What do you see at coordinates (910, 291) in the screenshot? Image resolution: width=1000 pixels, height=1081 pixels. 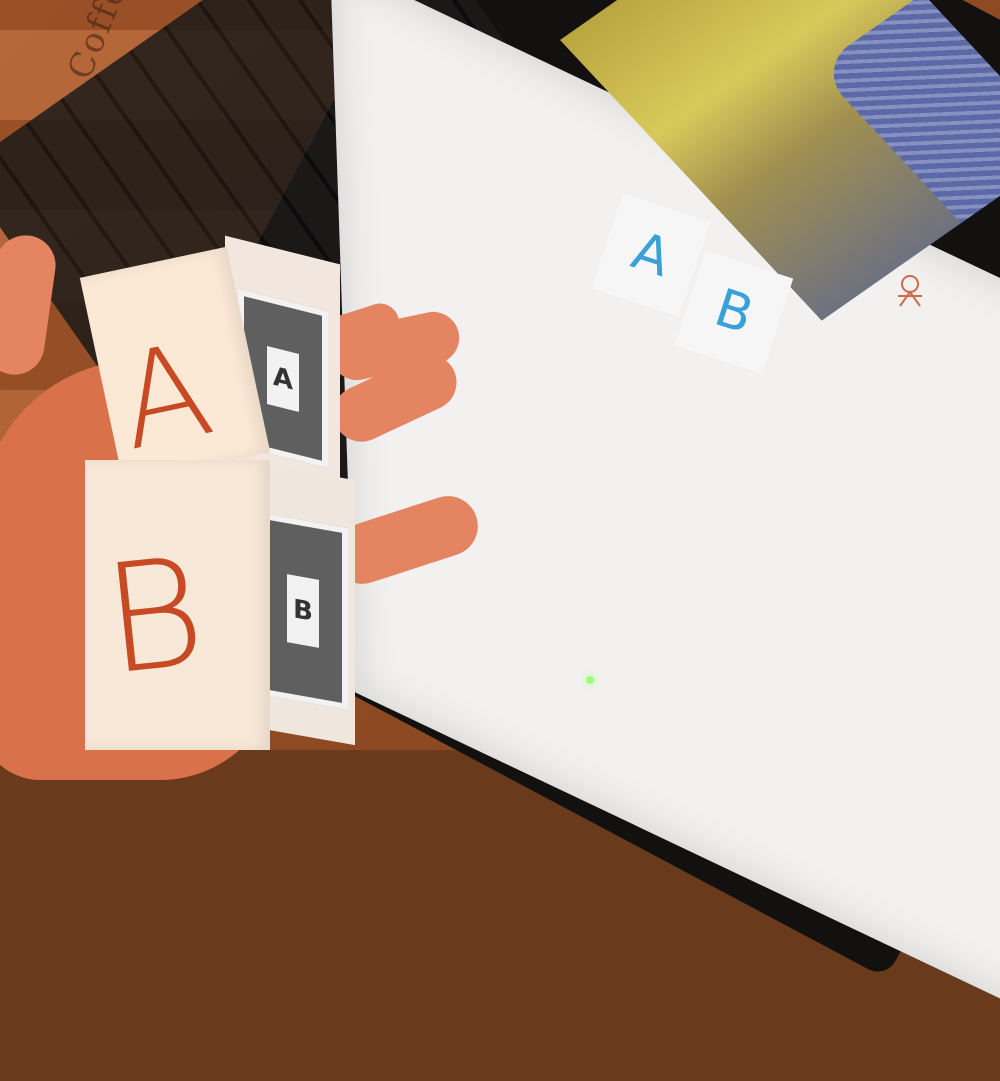 I see `doodle-character-icon` at bounding box center [910, 291].